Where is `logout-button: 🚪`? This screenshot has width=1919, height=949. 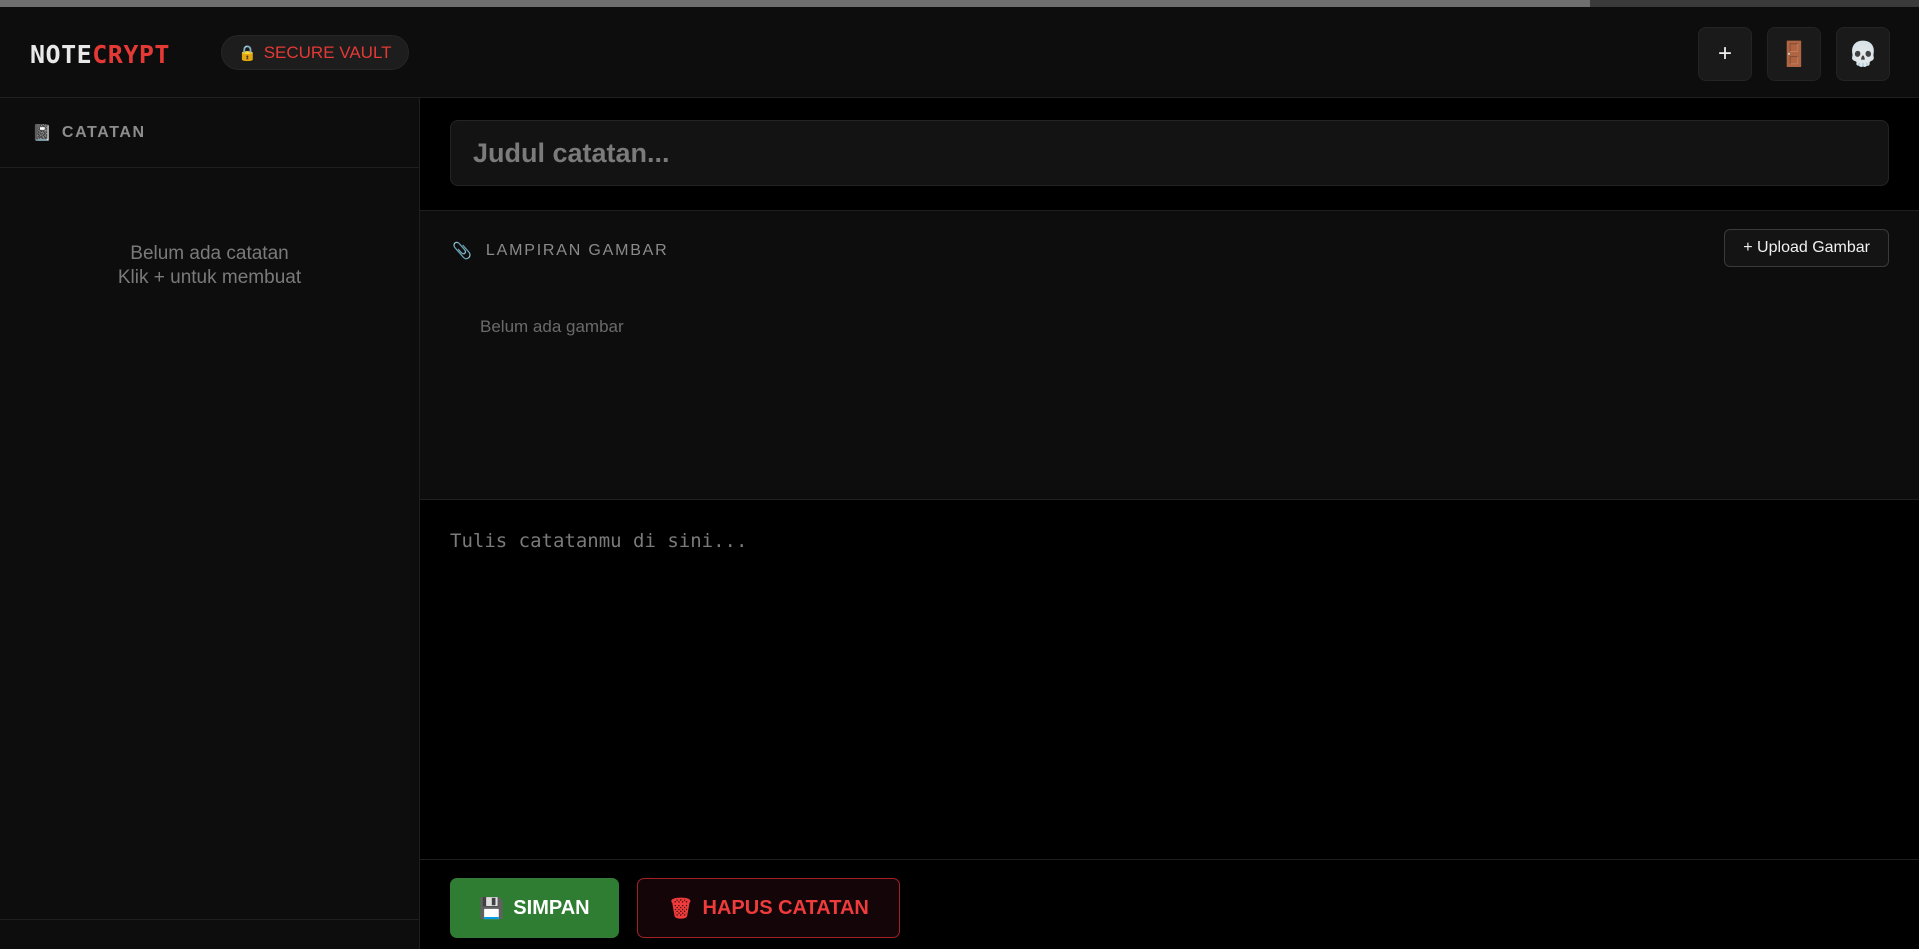 logout-button: 🚪 is located at coordinates (1794, 54).